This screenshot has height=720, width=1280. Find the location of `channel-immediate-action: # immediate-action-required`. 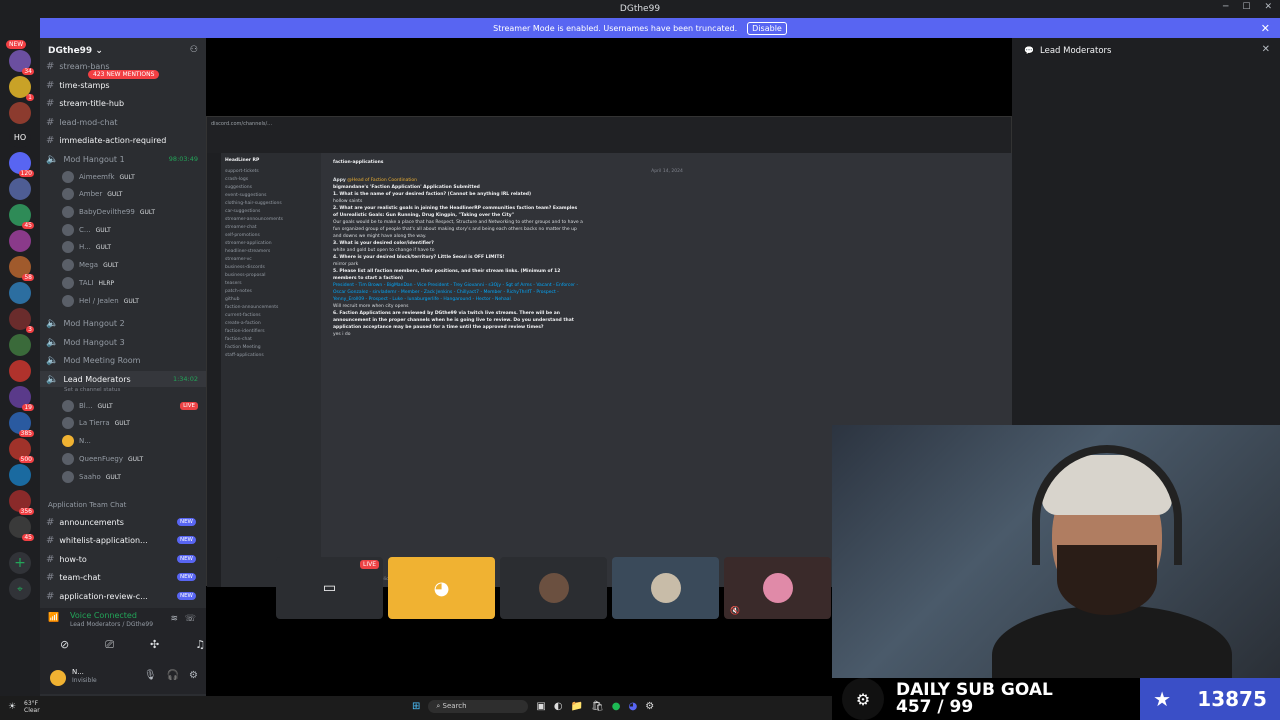

channel-immediate-action: # immediate-action-required is located at coordinates (123, 140).